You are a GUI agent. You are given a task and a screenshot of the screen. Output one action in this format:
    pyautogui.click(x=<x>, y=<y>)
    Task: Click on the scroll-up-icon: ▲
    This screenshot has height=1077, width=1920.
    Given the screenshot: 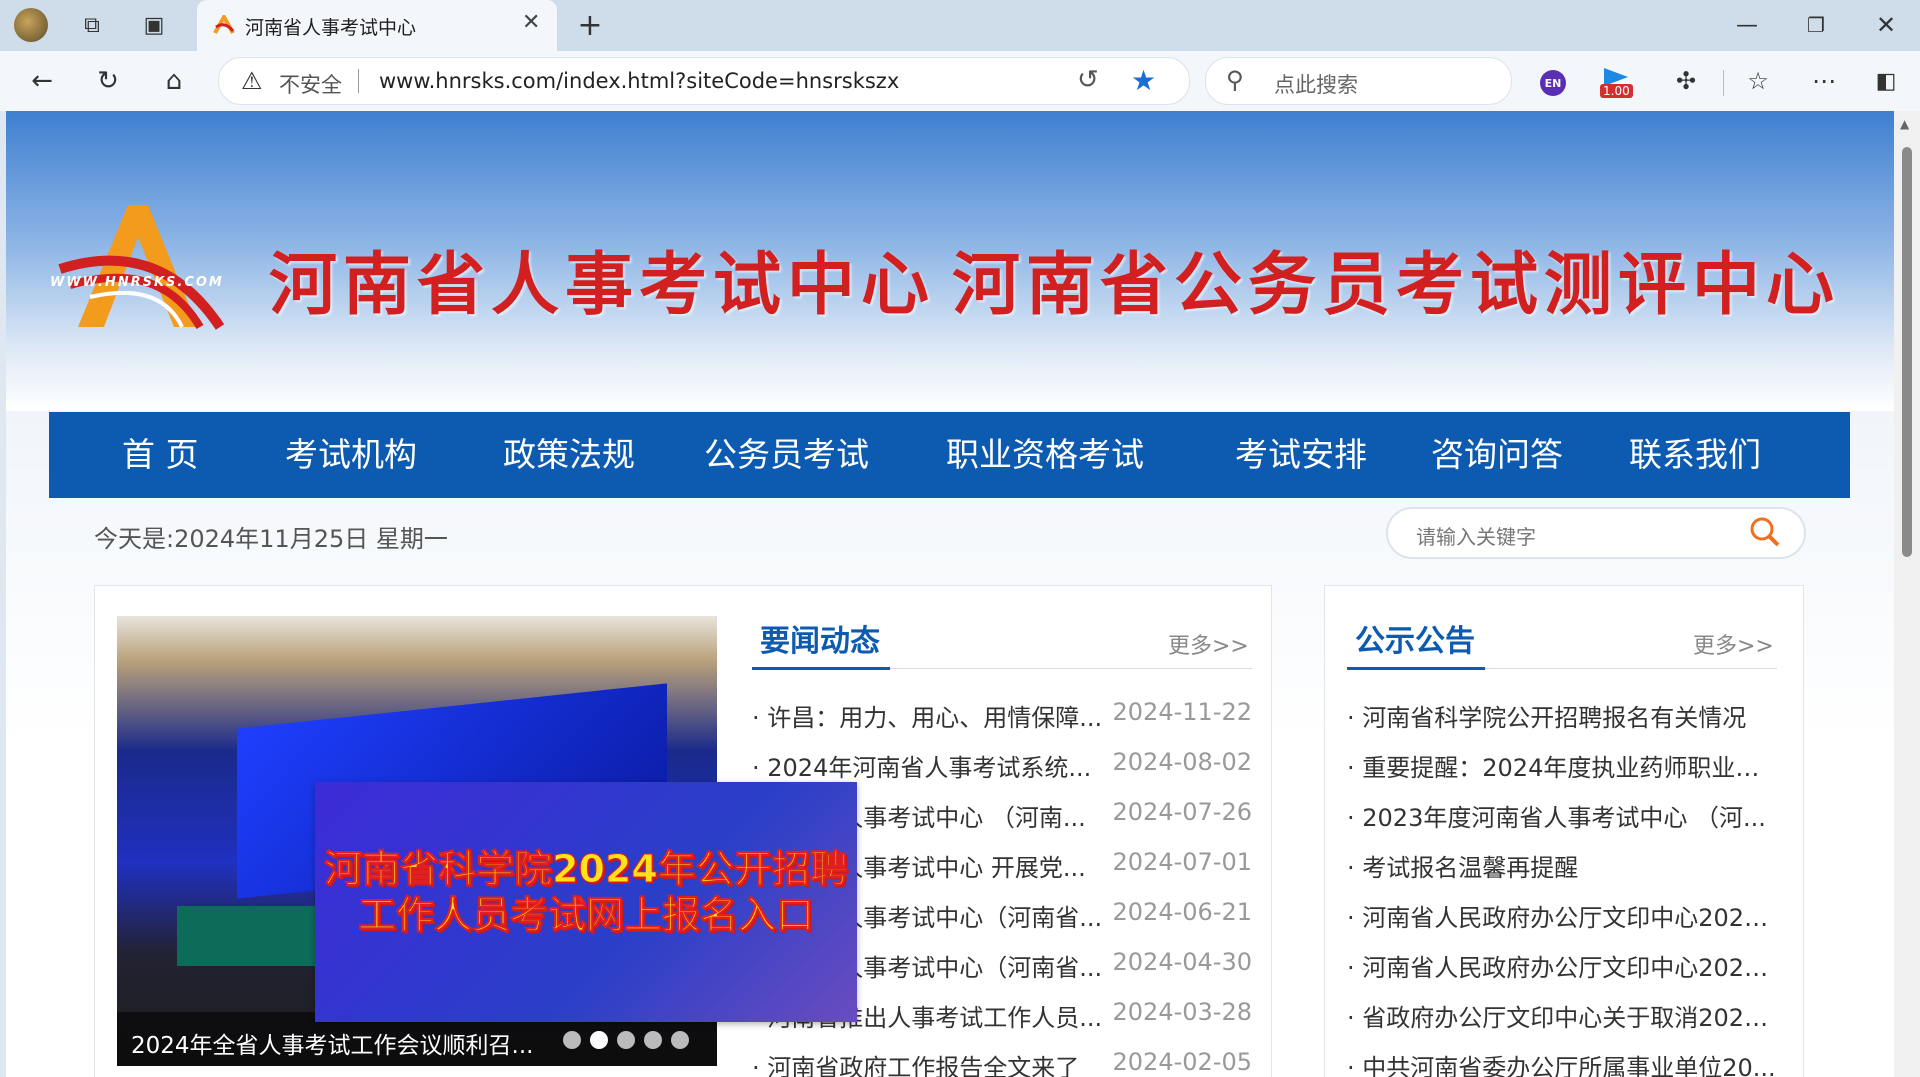 What is the action you would take?
    pyautogui.click(x=1904, y=124)
    